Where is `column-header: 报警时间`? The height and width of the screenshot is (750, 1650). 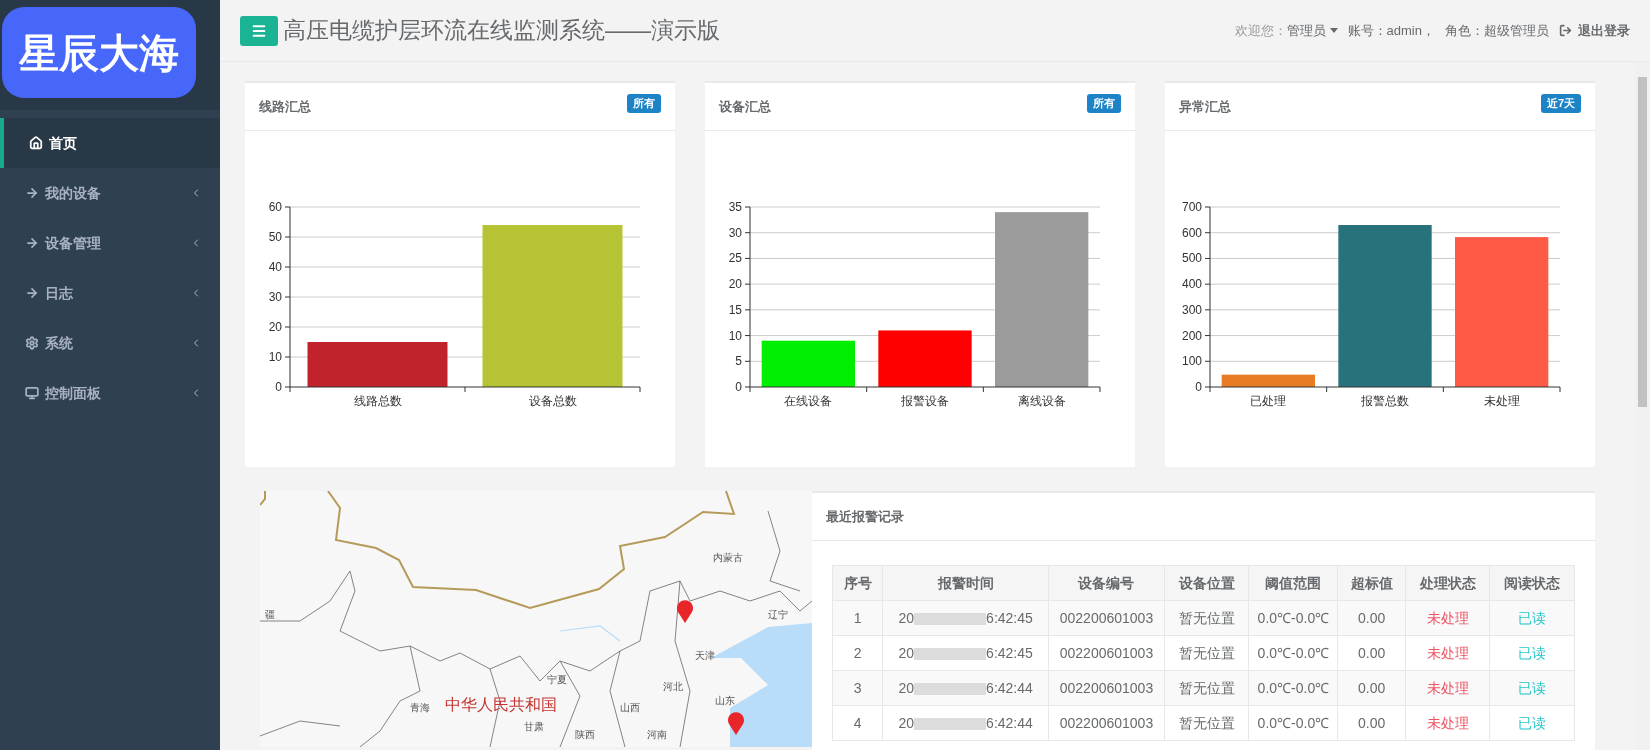 column-header: 报警时间 is located at coordinates (965, 583).